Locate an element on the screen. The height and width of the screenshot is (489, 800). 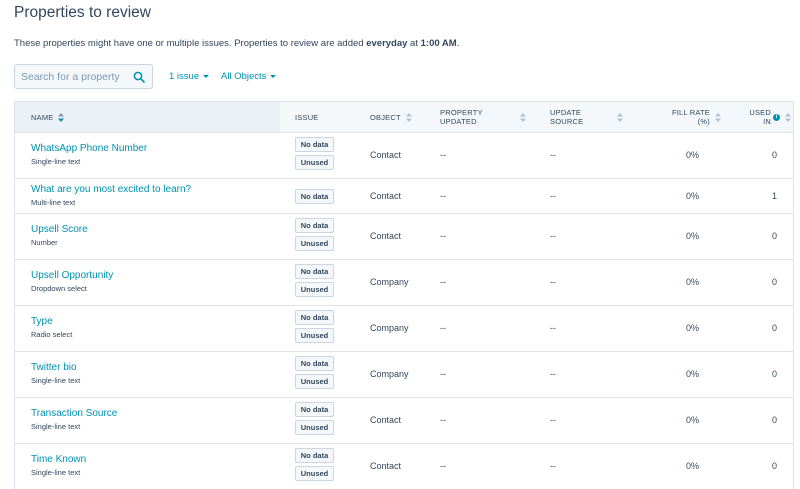
search-box is located at coordinates (83, 76).